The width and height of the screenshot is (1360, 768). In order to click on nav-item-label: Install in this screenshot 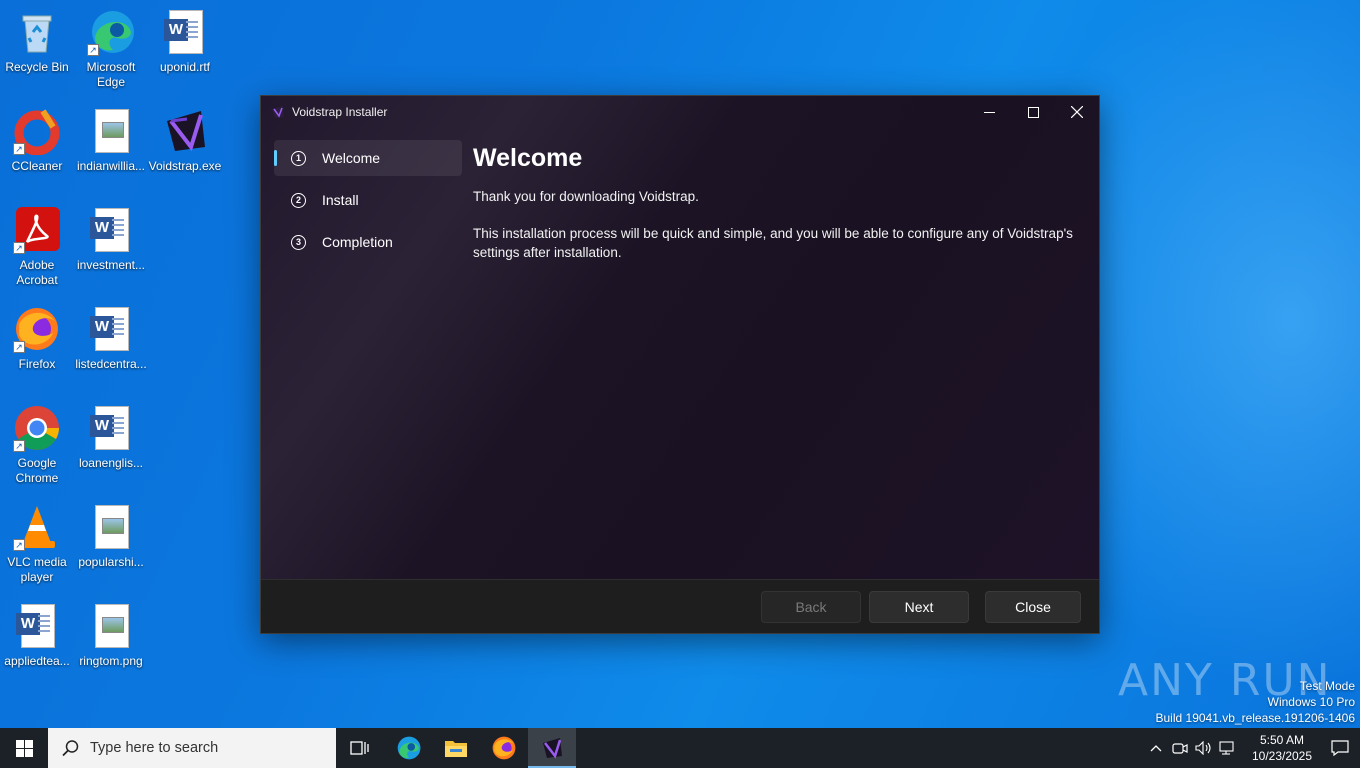, I will do `click(340, 200)`.